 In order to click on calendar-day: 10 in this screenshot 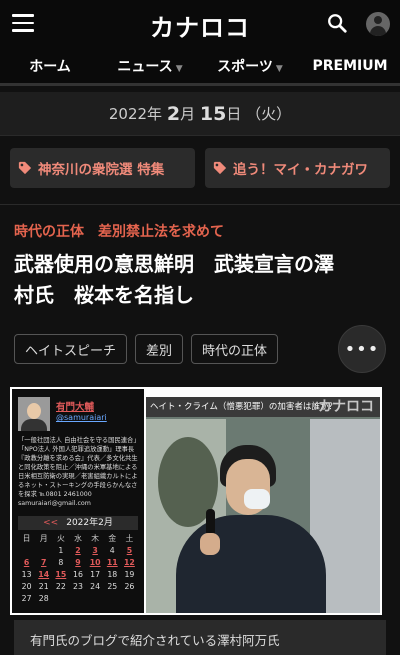, I will do `click(95, 563)`.